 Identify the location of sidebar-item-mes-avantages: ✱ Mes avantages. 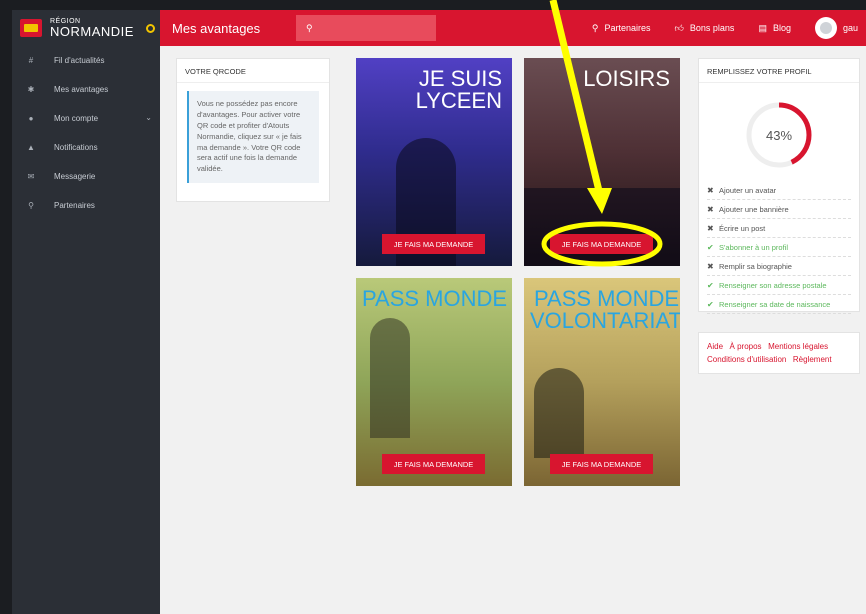
(86, 89).